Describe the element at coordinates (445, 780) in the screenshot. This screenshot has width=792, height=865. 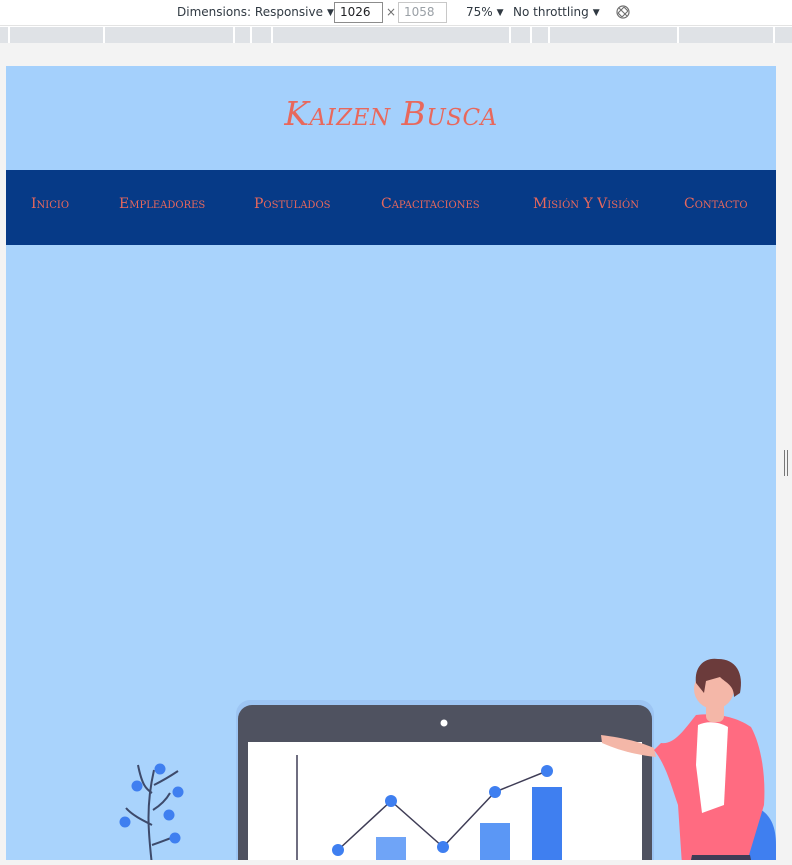
I see `monitor-illustration` at that location.